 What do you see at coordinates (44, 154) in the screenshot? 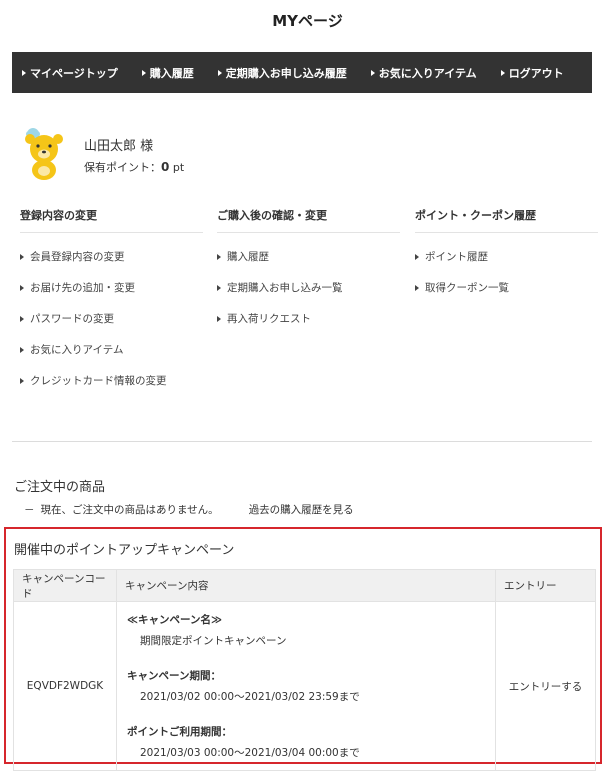
I see `bear-mascot-icon` at bounding box center [44, 154].